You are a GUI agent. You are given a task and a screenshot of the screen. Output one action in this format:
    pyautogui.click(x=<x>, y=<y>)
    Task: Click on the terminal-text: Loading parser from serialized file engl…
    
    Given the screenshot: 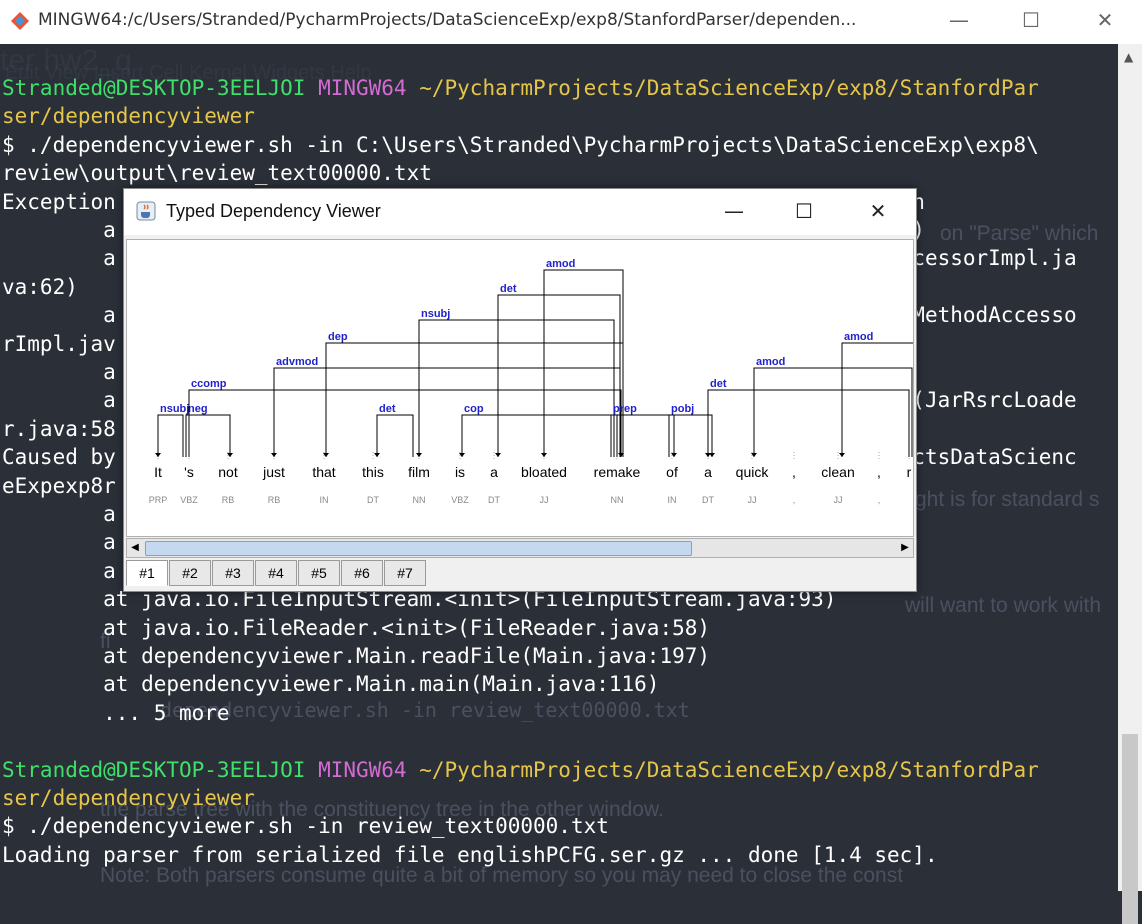 What is the action you would take?
    pyautogui.click(x=470, y=854)
    